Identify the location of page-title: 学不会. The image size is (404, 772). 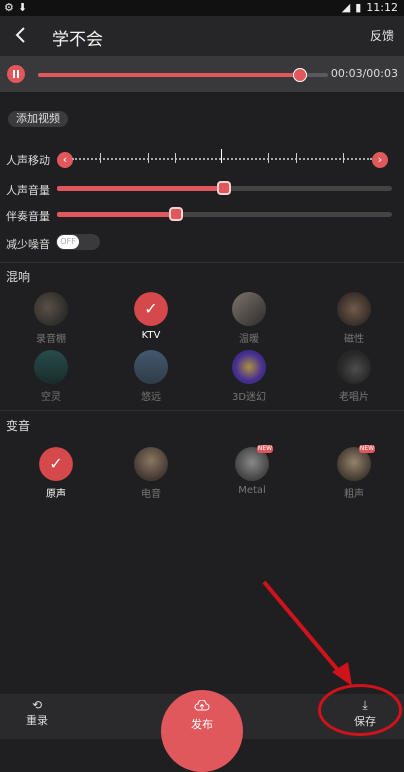
(77, 40).